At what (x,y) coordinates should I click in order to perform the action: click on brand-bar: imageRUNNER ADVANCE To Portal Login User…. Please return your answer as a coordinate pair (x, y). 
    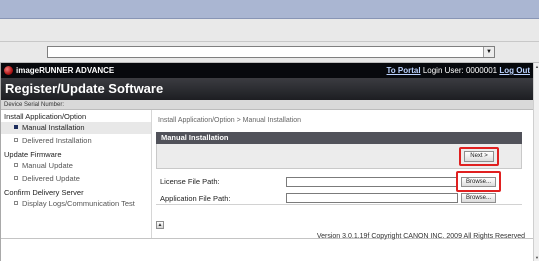
    Looking at the image, I should click on (267, 70).